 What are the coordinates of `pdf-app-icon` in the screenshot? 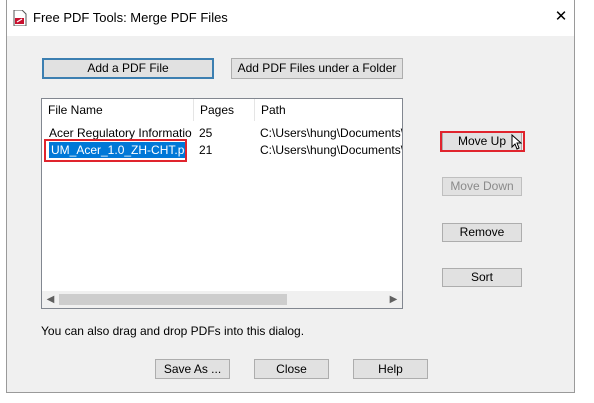 It's located at (20, 18).